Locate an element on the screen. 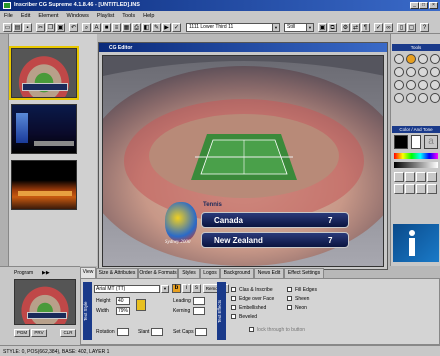  format-icon: ¶ is located at coordinates (365, 27).